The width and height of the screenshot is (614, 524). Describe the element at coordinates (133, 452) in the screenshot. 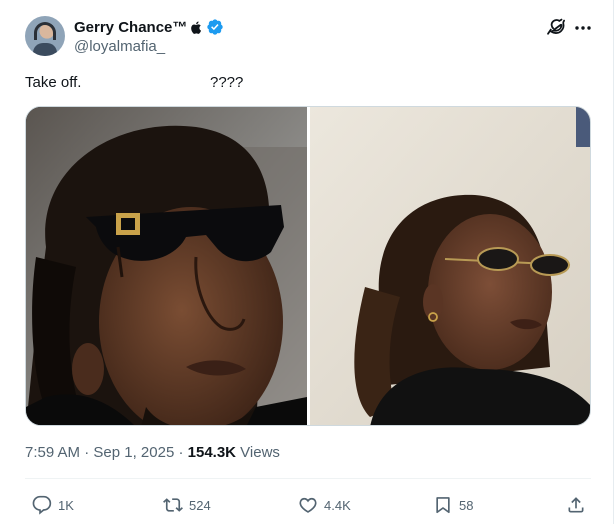

I see `tweet-date: Sep 1, 2025` at that location.